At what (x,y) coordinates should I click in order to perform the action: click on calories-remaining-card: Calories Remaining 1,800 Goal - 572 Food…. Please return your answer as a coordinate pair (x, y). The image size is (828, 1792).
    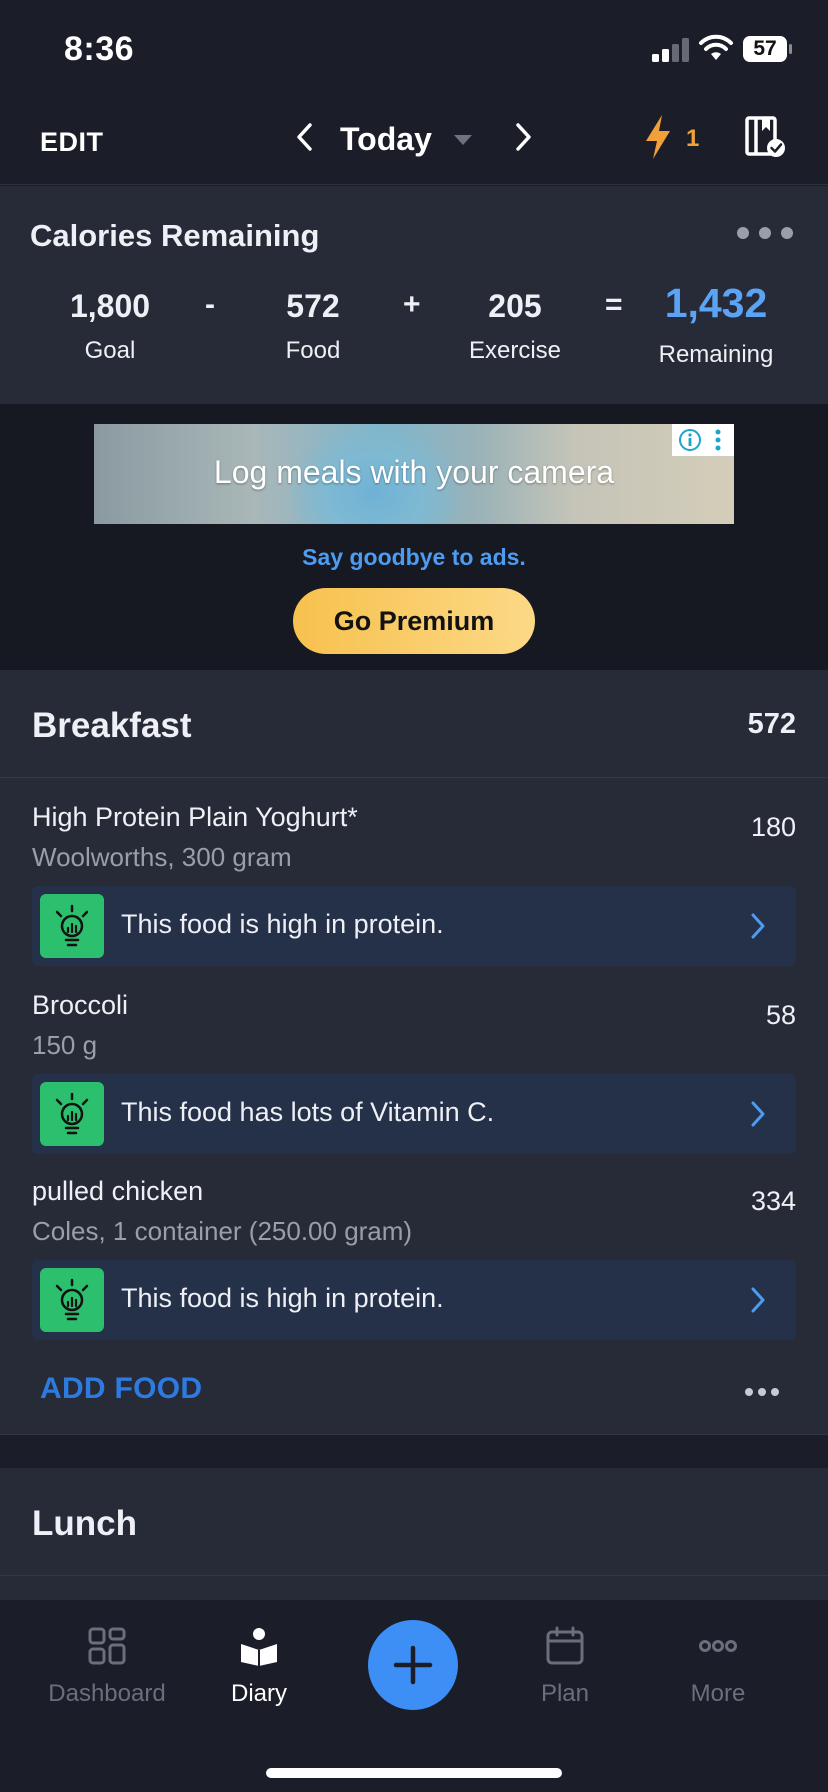
    Looking at the image, I should click on (414, 295).